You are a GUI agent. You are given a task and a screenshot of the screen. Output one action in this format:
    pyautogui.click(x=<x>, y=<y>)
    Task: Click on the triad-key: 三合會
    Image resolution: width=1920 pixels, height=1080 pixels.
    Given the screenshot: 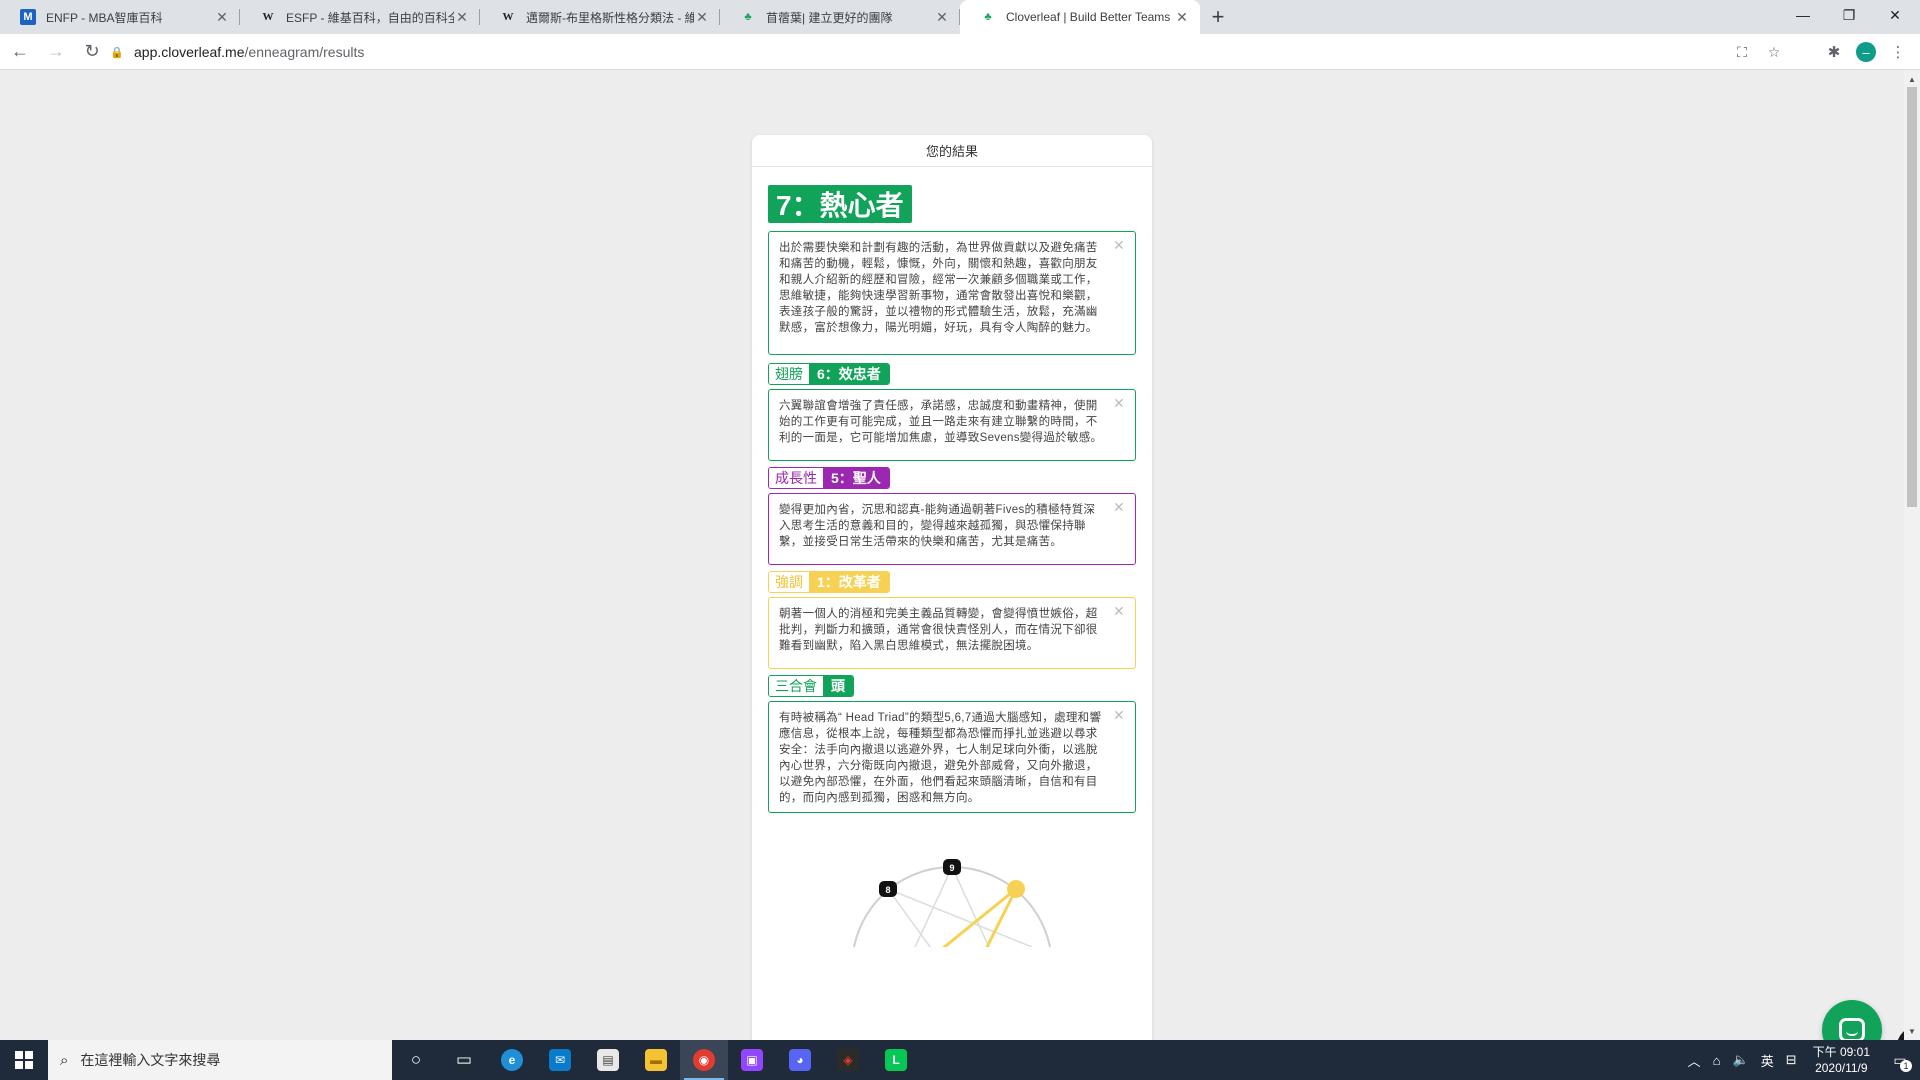 What is the action you would take?
    pyautogui.click(x=796, y=686)
    